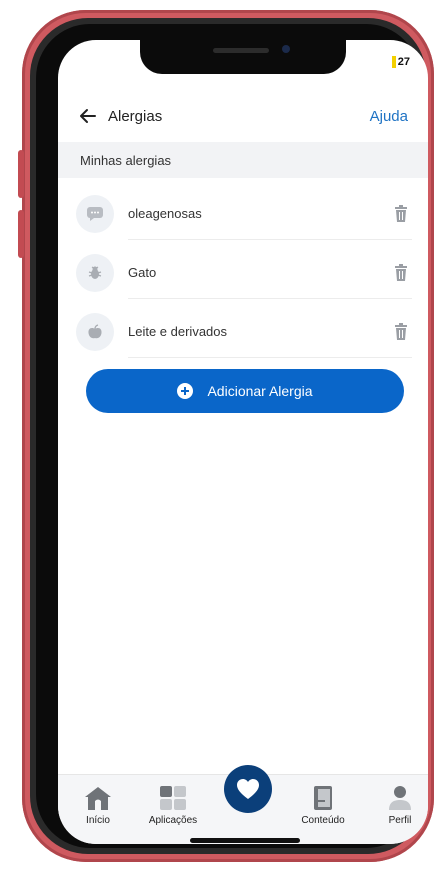 The width and height of the screenshot is (444, 871). I want to click on allergy-label: Gato, so click(142, 272).